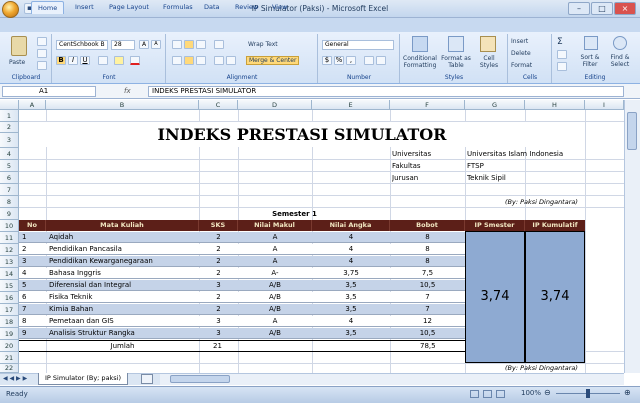 This screenshot has height=403, width=640. I want to click on ip-kumulatif-value: 3,74, so click(555, 297).